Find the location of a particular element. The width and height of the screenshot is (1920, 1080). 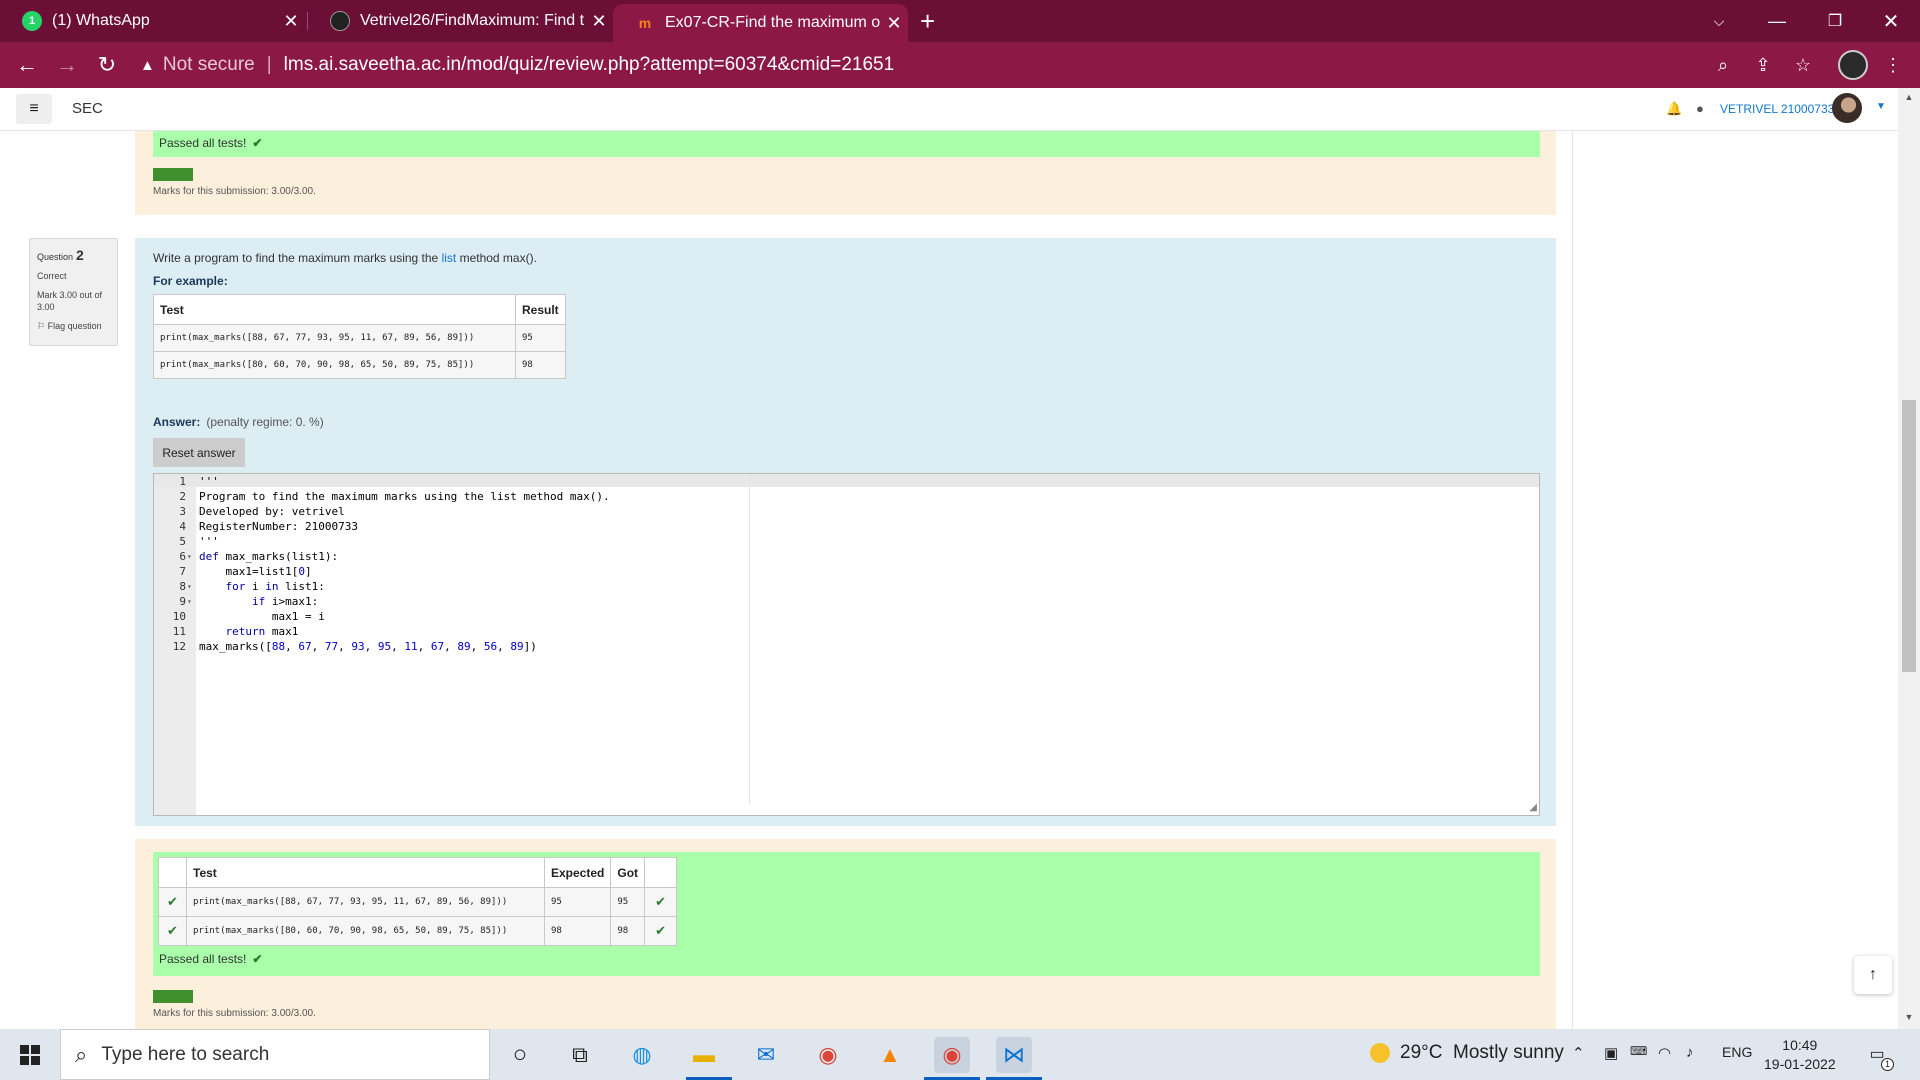

for-example-heading: For example: is located at coordinates (190, 281).